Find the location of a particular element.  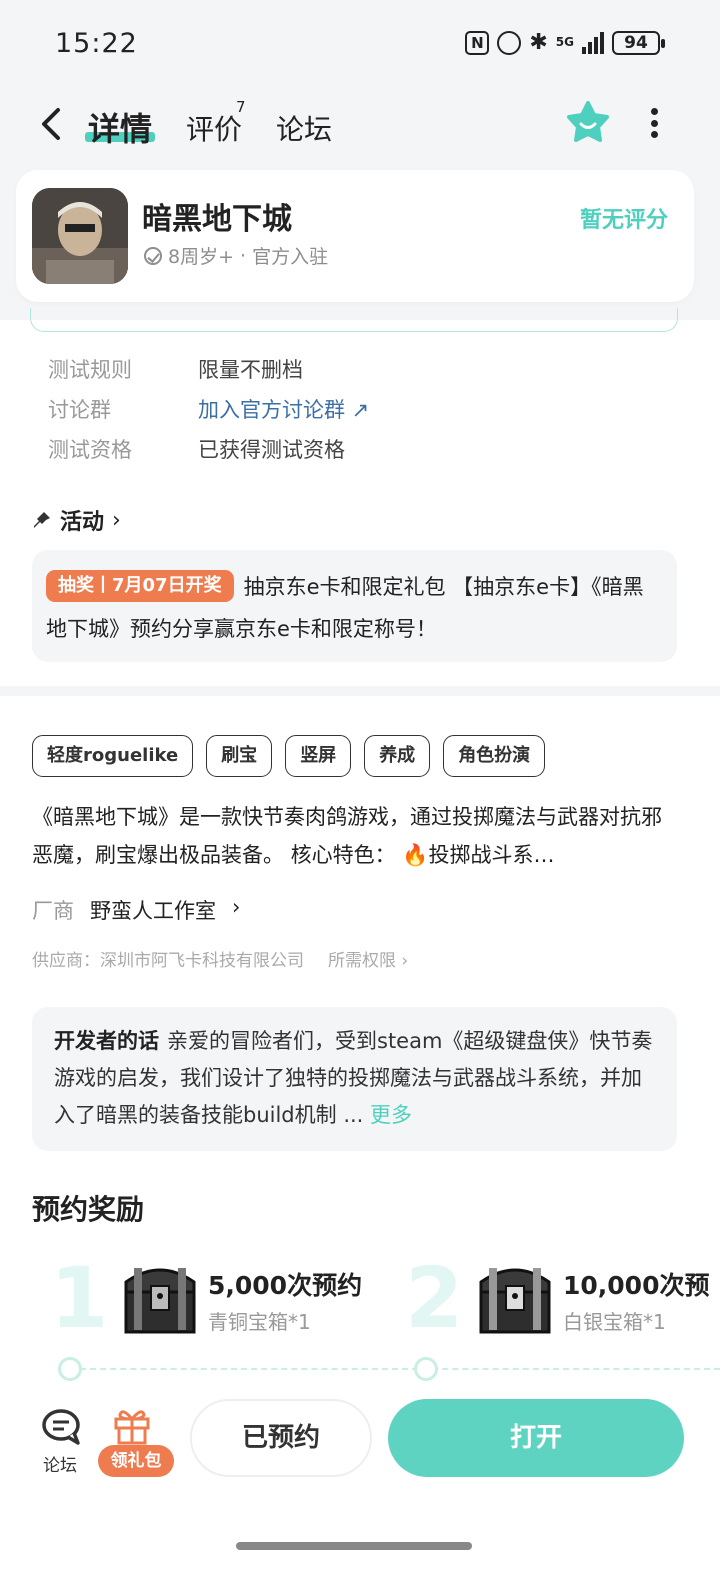

join-group-link: 加入官方讨论群 ↗ is located at coordinates (283, 409).